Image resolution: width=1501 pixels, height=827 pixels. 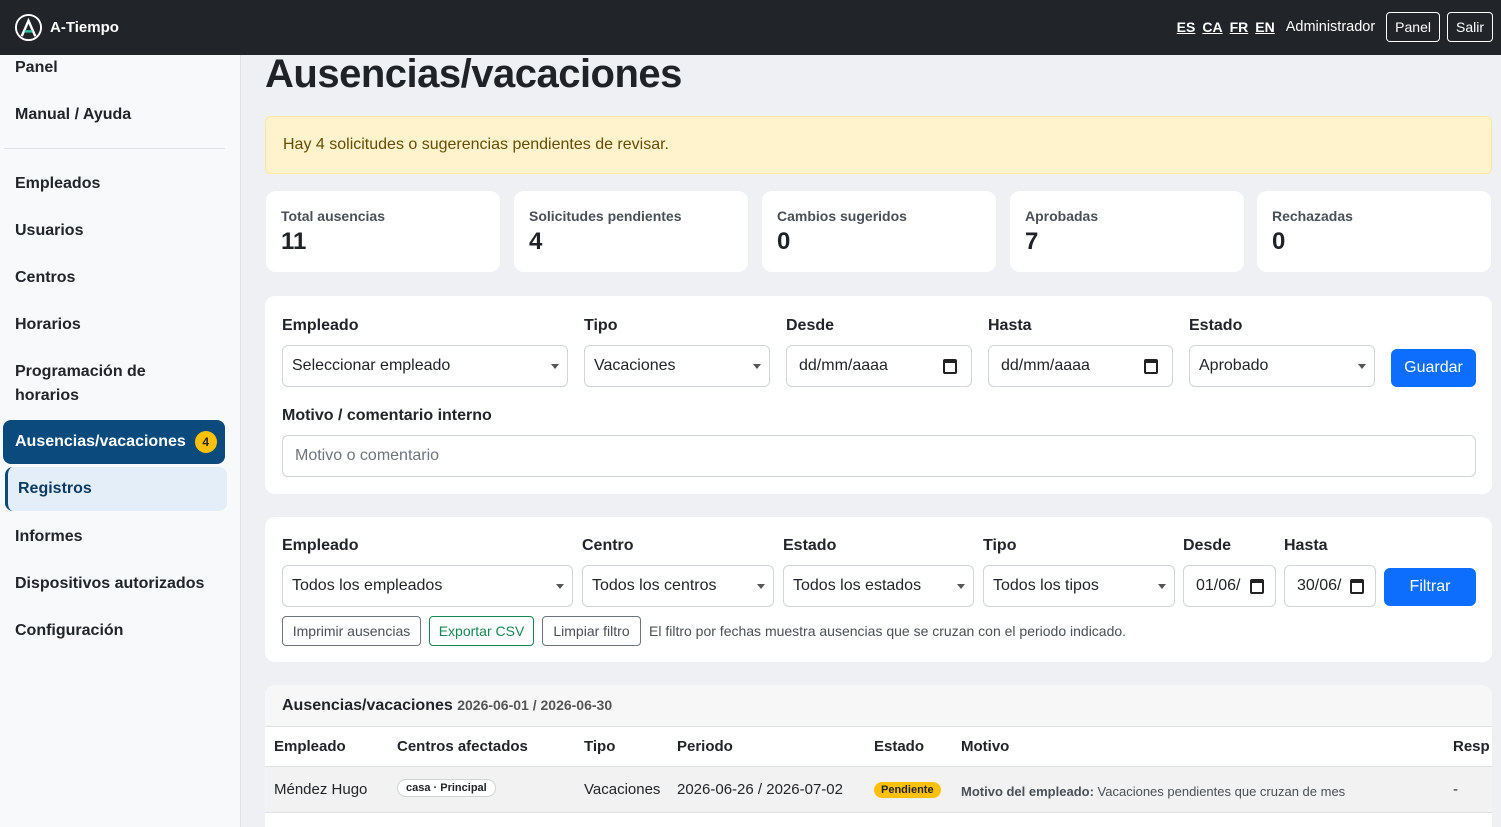 What do you see at coordinates (425, 366) in the screenshot?
I see `form-employee-select: Seleccionar empleado` at bounding box center [425, 366].